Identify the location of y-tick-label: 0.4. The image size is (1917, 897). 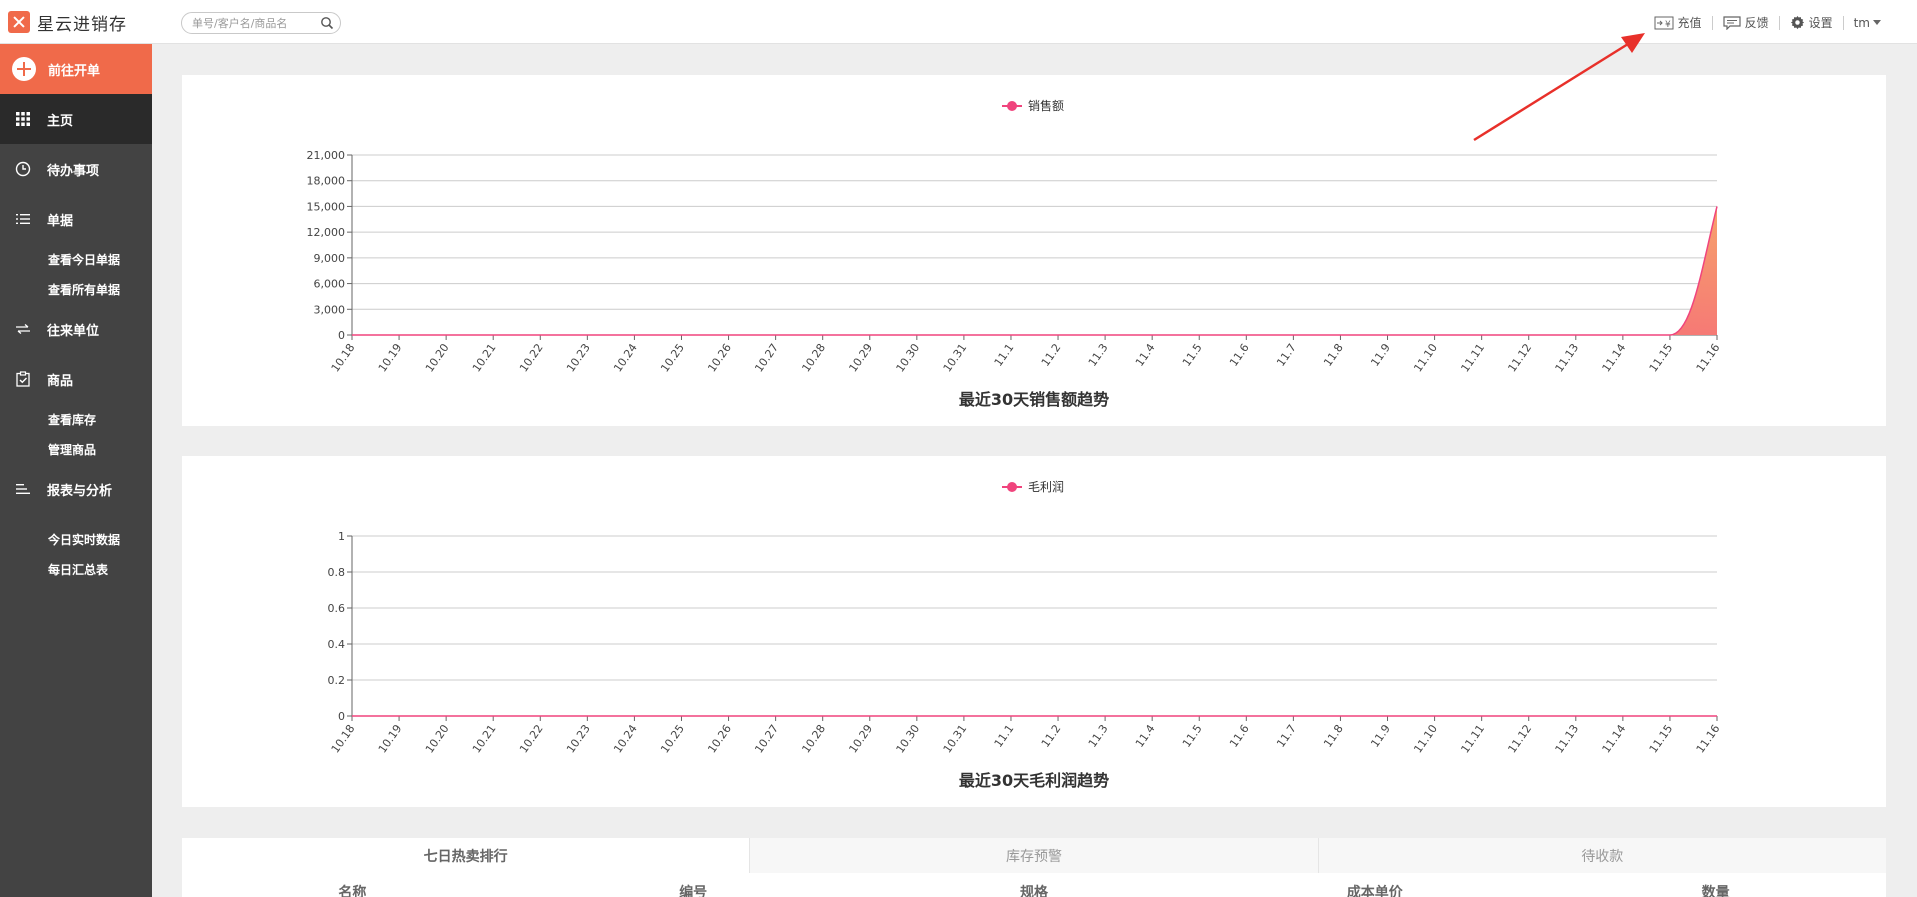
(337, 644).